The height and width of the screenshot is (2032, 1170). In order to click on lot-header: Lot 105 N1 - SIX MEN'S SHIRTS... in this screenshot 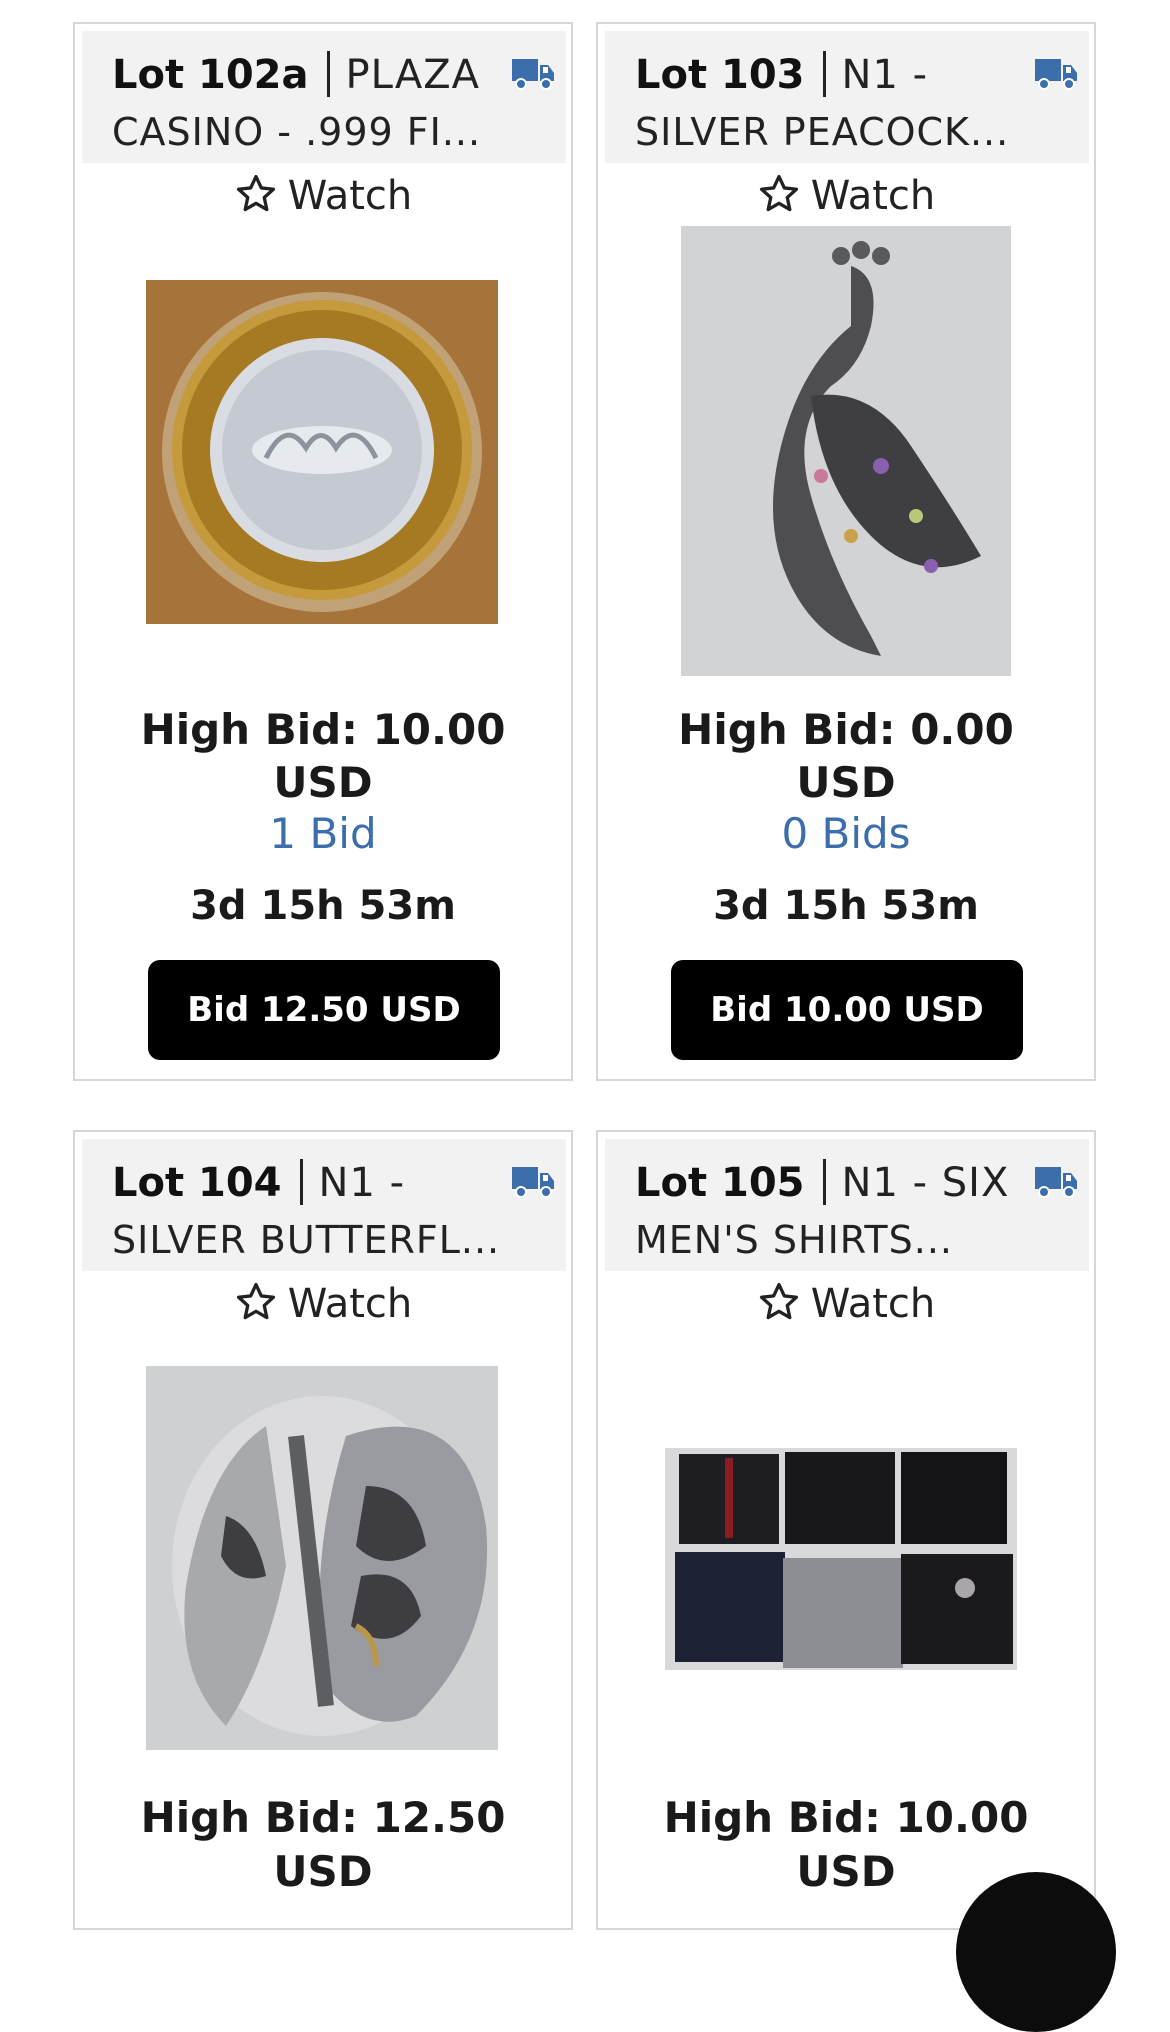, I will do `click(847, 1205)`.